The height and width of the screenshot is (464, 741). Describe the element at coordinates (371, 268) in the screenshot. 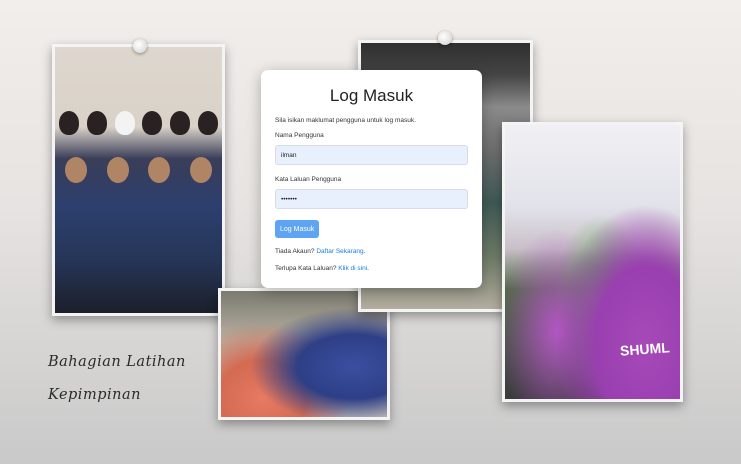

I see `forgot-line: Terlupa Kata Laluan? Klik di sini.` at that location.